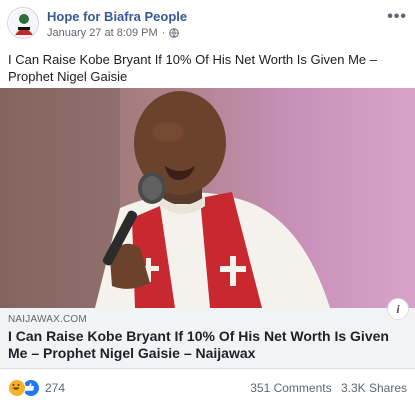 The image size is (415, 402). I want to click on engagement-stats: 351 Comments 3.3K Shares, so click(328, 388).